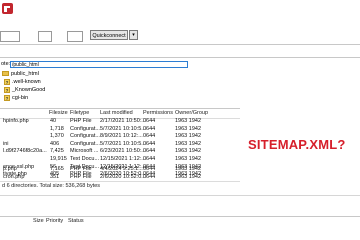  What do you see at coordinates (109, 35) in the screenshot?
I see `quickconnect-button: Quickconnect` at bounding box center [109, 35].